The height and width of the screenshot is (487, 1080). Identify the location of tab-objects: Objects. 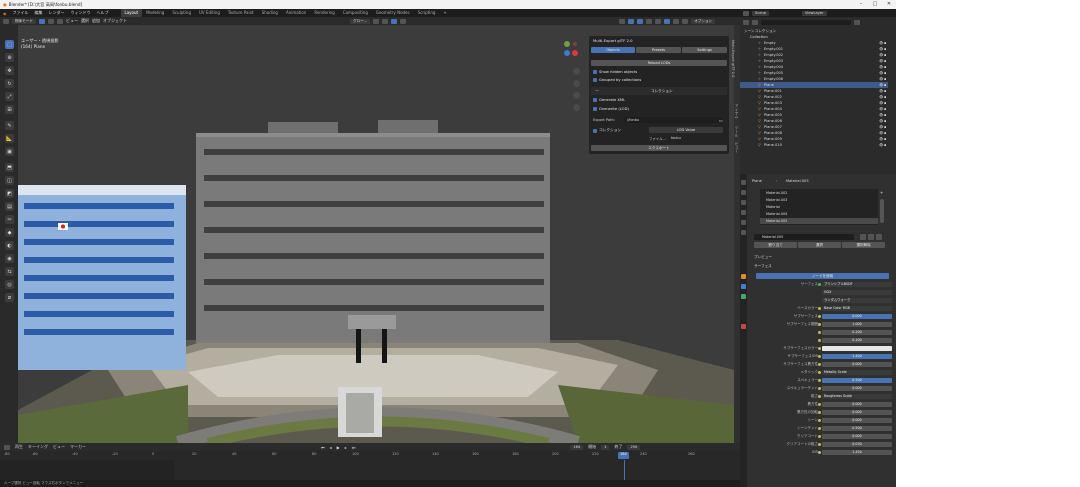
(613, 50).